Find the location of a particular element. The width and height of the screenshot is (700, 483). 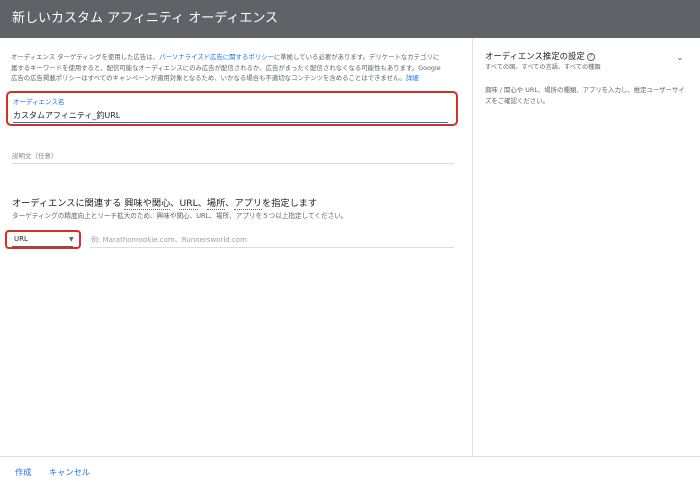

targeting-title-sep: 、 is located at coordinates (202, 203).